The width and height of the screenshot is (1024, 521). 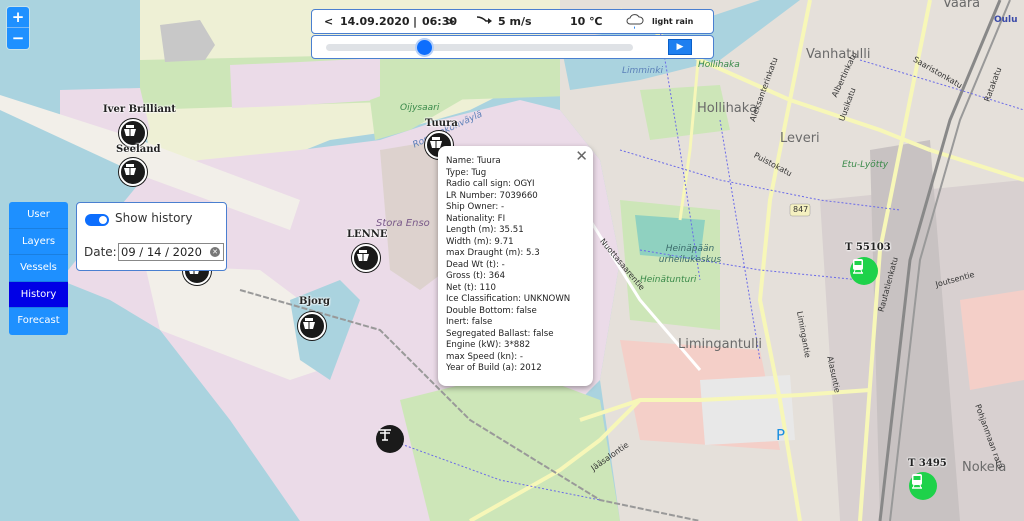 I want to click on vessel-info-row: Radio call sign: OGYI, so click(x=490, y=184).